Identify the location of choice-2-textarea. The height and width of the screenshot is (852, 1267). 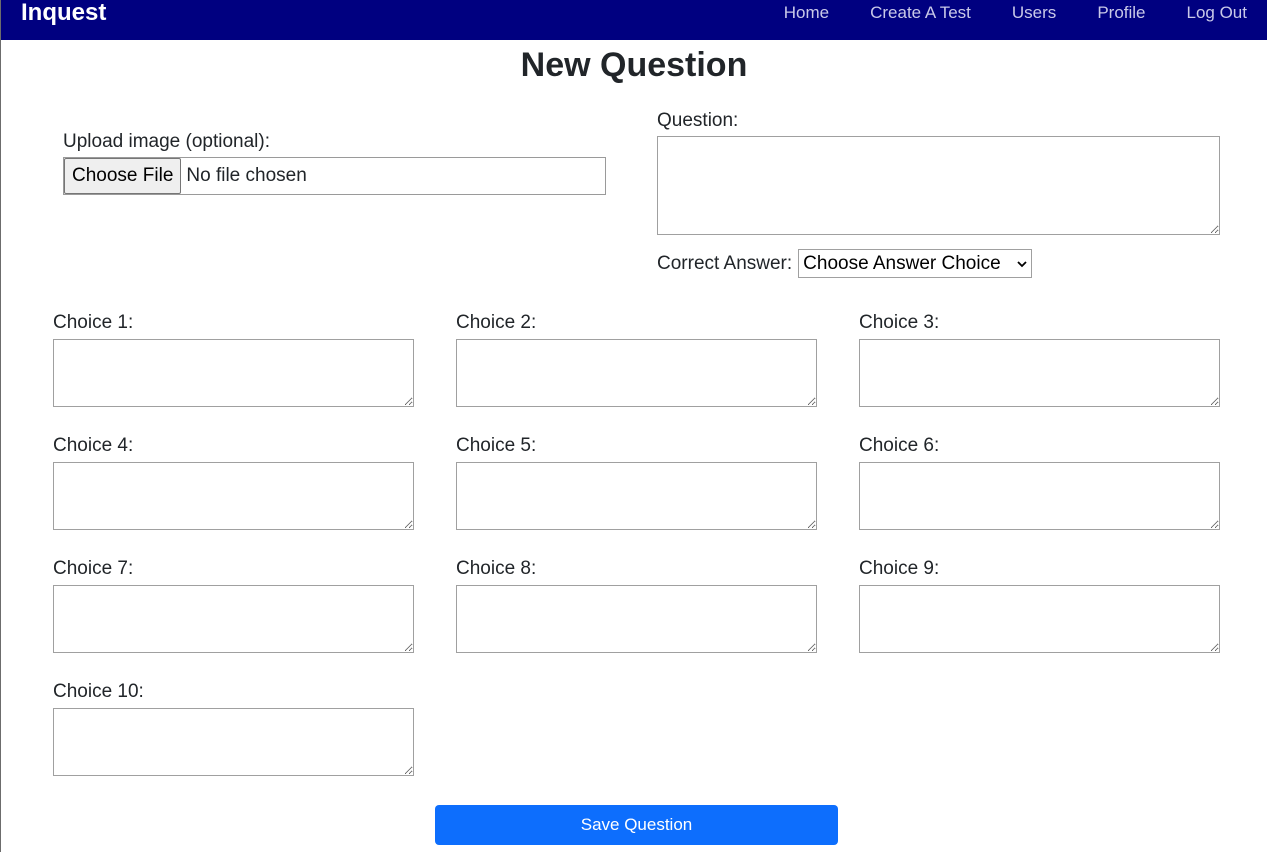
(636, 373).